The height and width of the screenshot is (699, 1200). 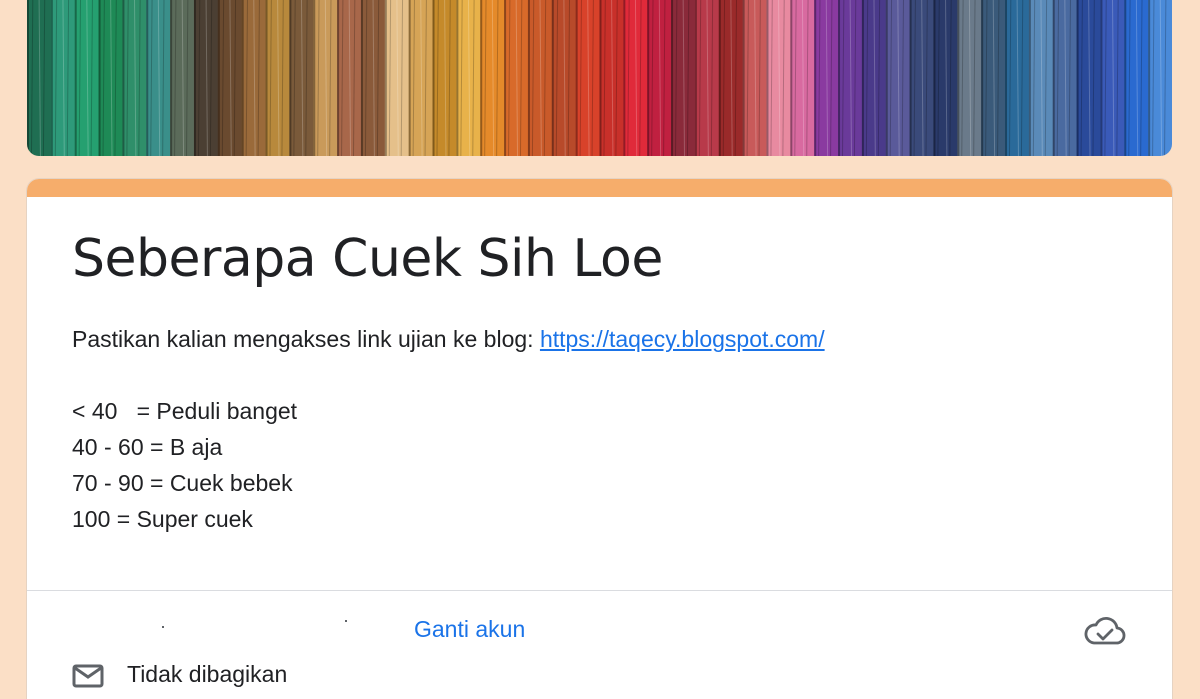 I want to click on score-line: 40 - 60 = B aja, so click(x=147, y=447).